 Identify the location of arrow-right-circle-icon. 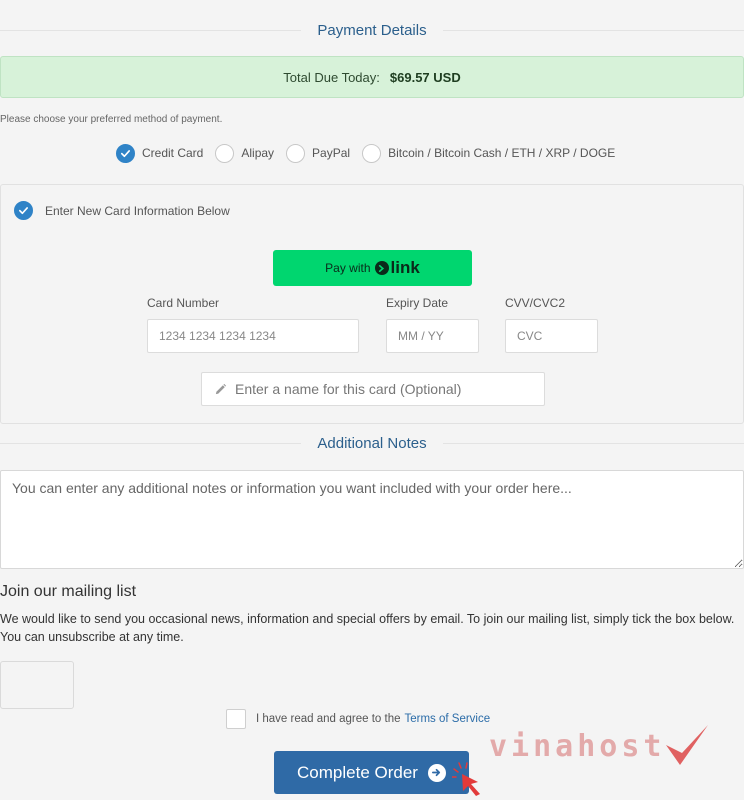
(436, 772).